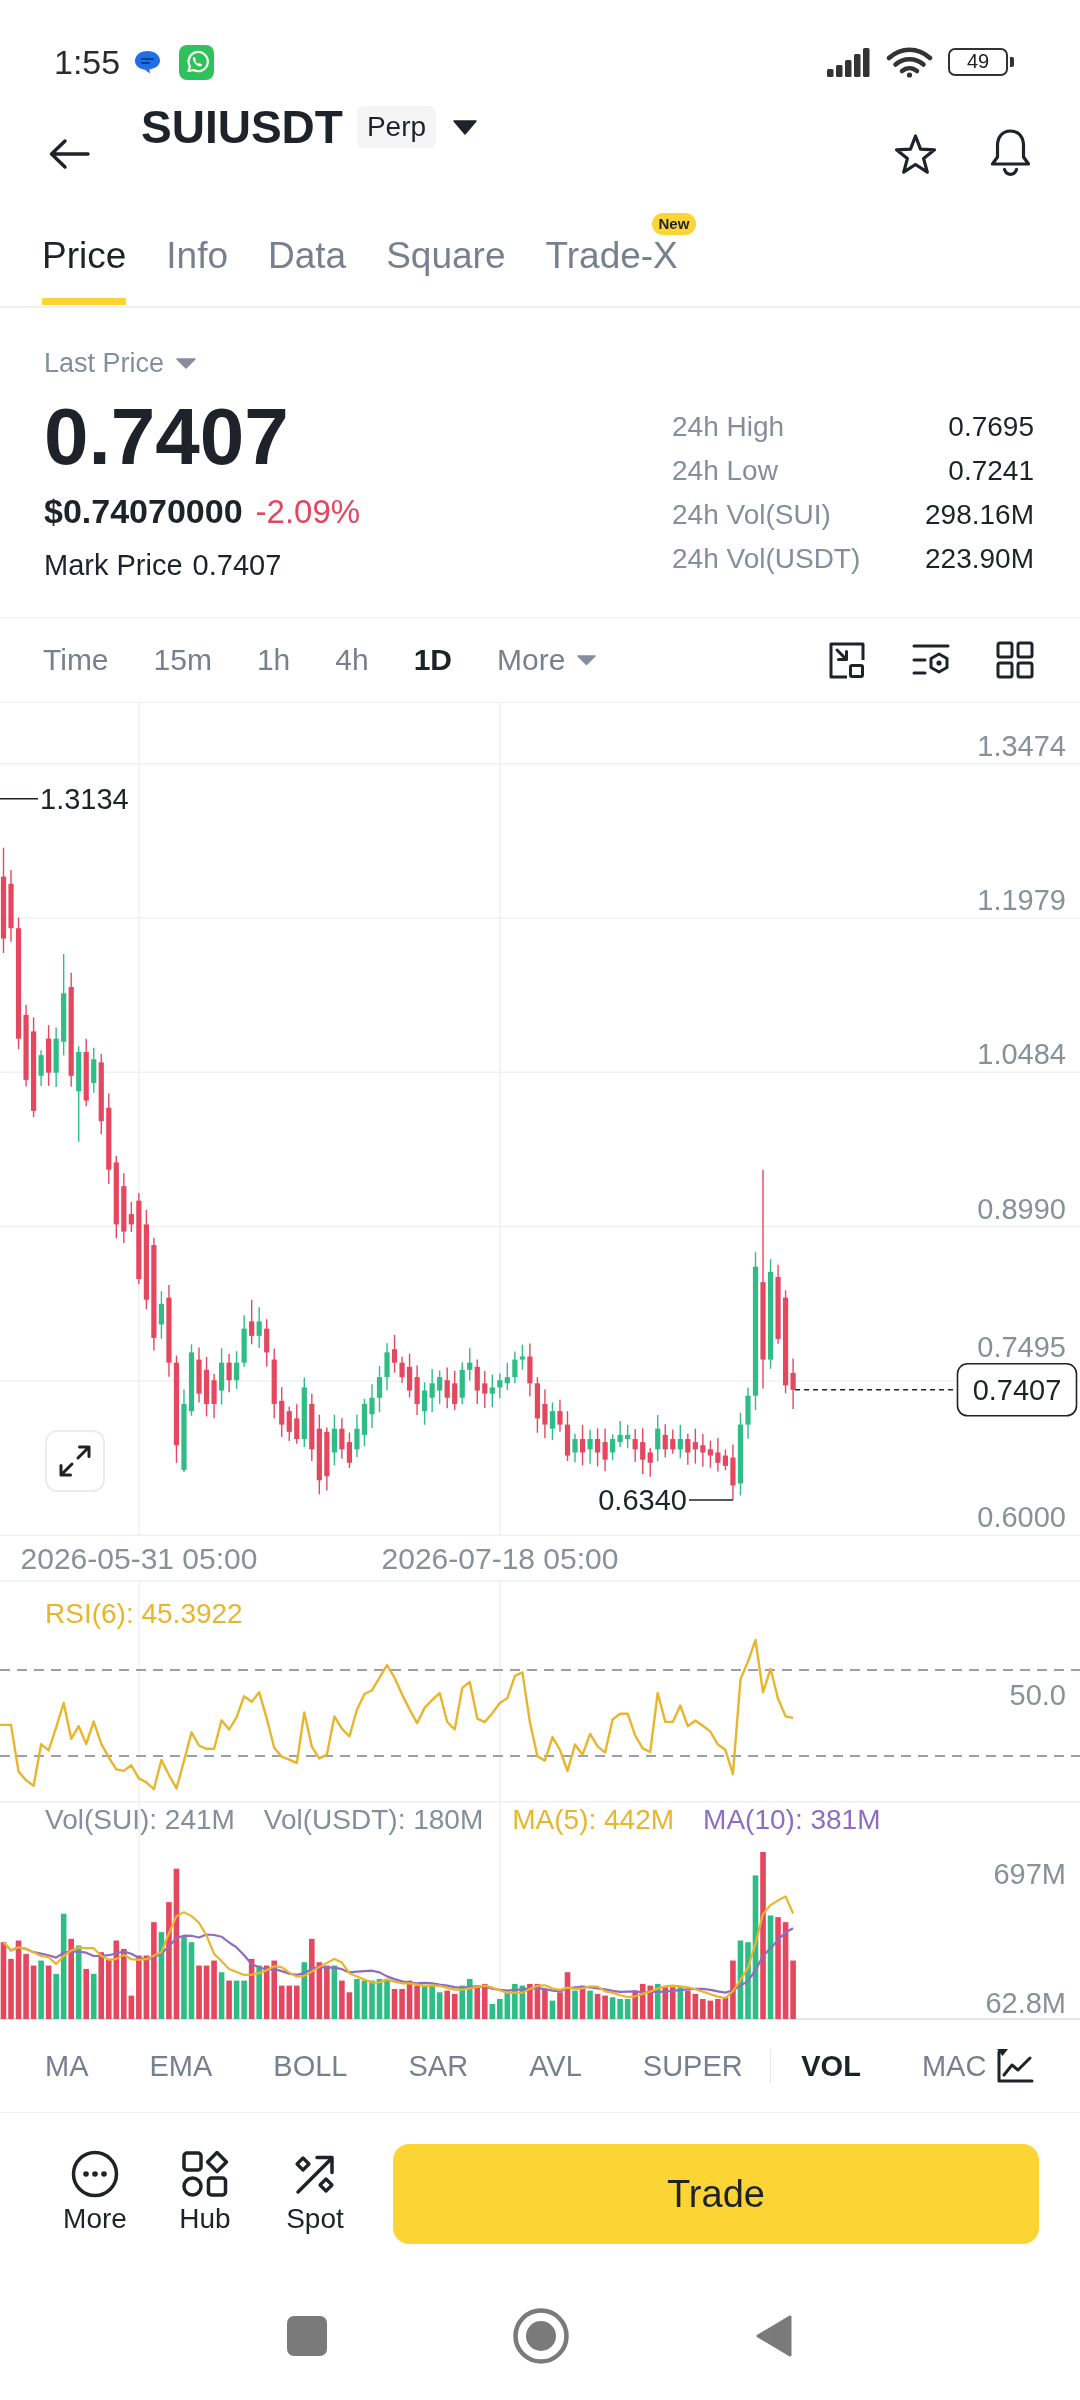 The width and height of the screenshot is (1080, 2400). What do you see at coordinates (308, 512) in the screenshot?
I see `price-change: -2.09%` at bounding box center [308, 512].